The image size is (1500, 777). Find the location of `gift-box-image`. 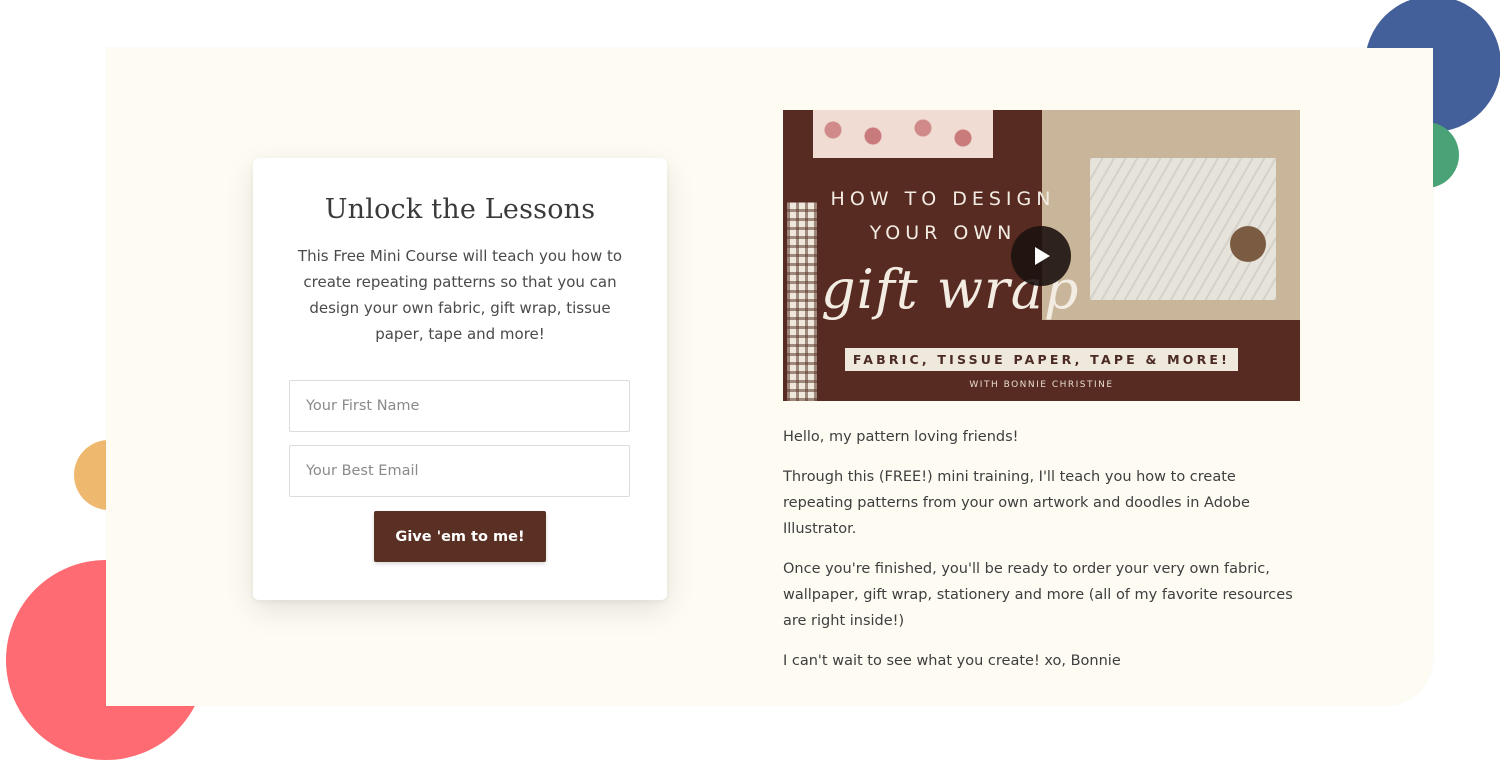

gift-box-image is located at coordinates (1171, 215).